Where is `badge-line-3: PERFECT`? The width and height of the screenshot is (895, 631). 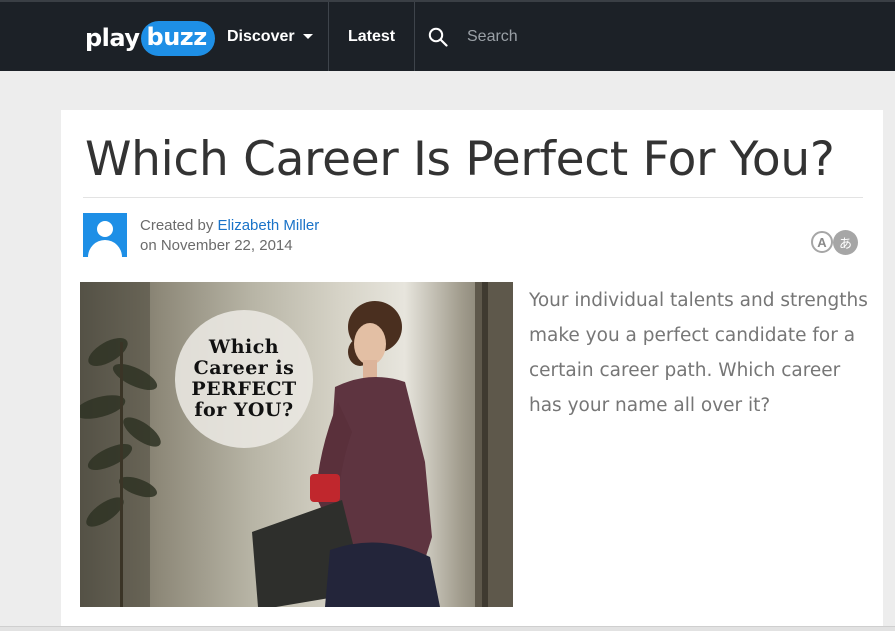 badge-line-3: PERFECT is located at coordinates (244, 389).